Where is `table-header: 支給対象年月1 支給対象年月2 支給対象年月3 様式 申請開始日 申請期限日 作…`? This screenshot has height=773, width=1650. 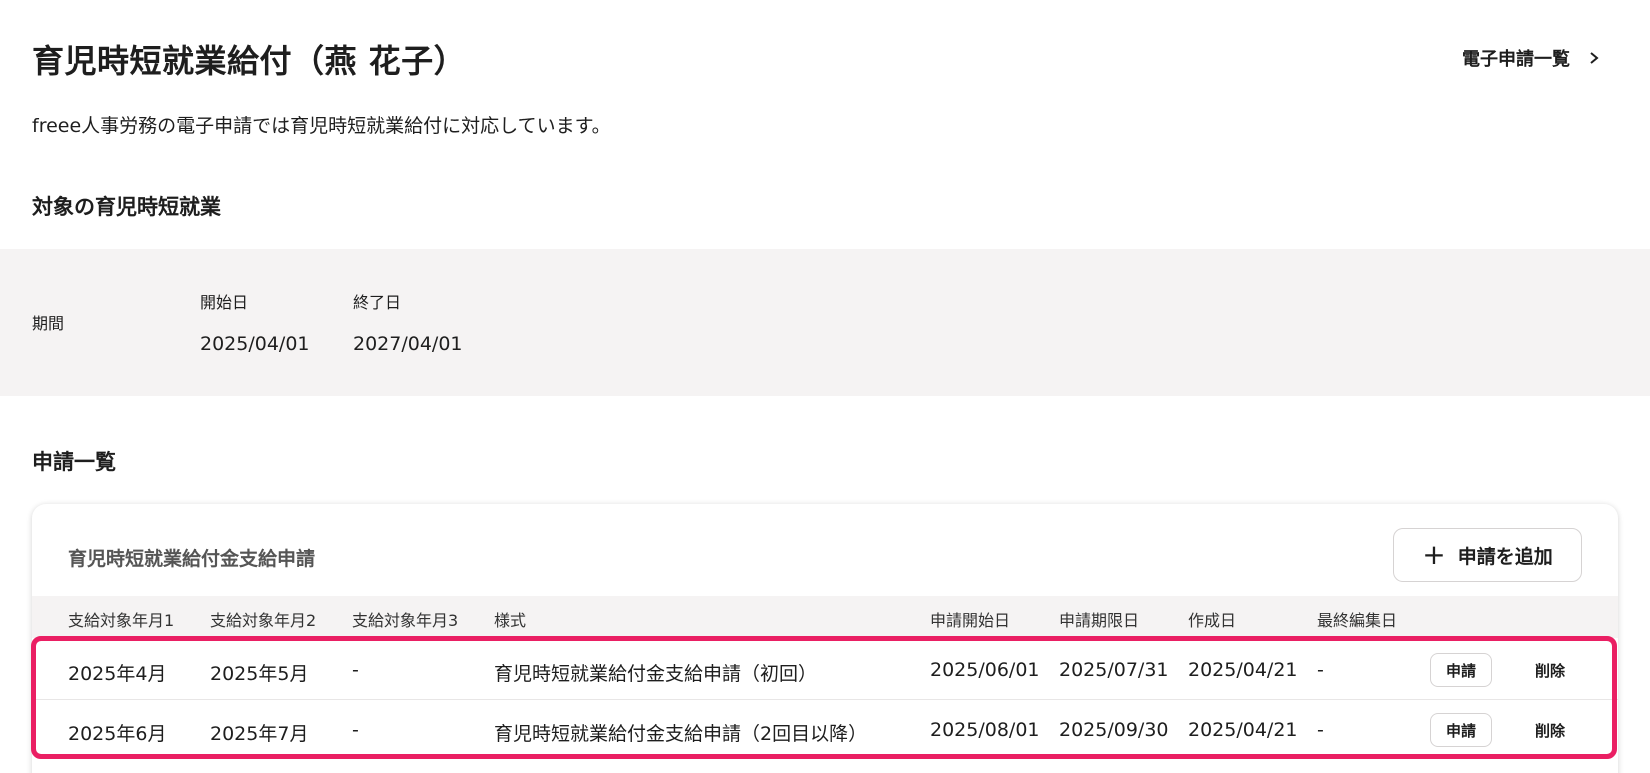 table-header: 支給対象年月1 支給対象年月2 支給対象年月3 様式 申請開始日 申請期限日 作… is located at coordinates (825, 617).